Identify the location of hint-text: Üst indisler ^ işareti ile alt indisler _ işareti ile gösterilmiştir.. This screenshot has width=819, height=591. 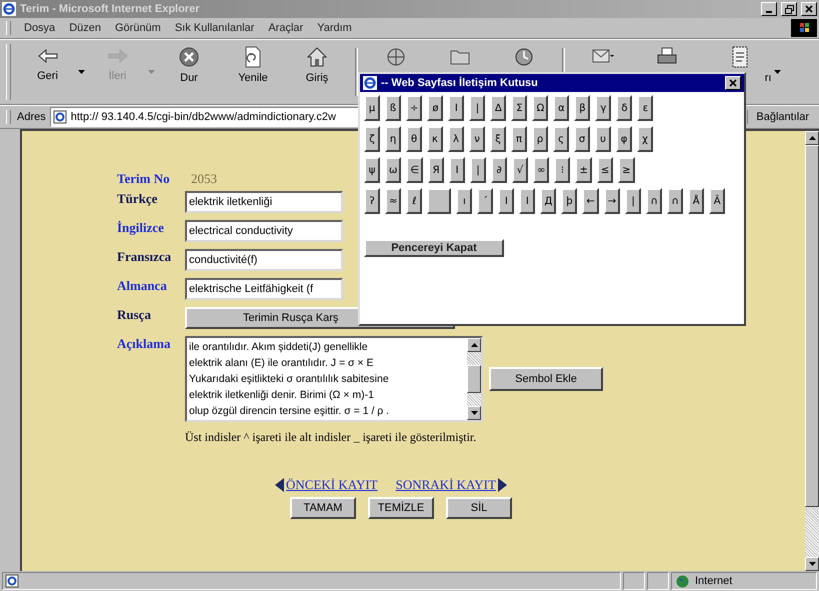
(331, 437).